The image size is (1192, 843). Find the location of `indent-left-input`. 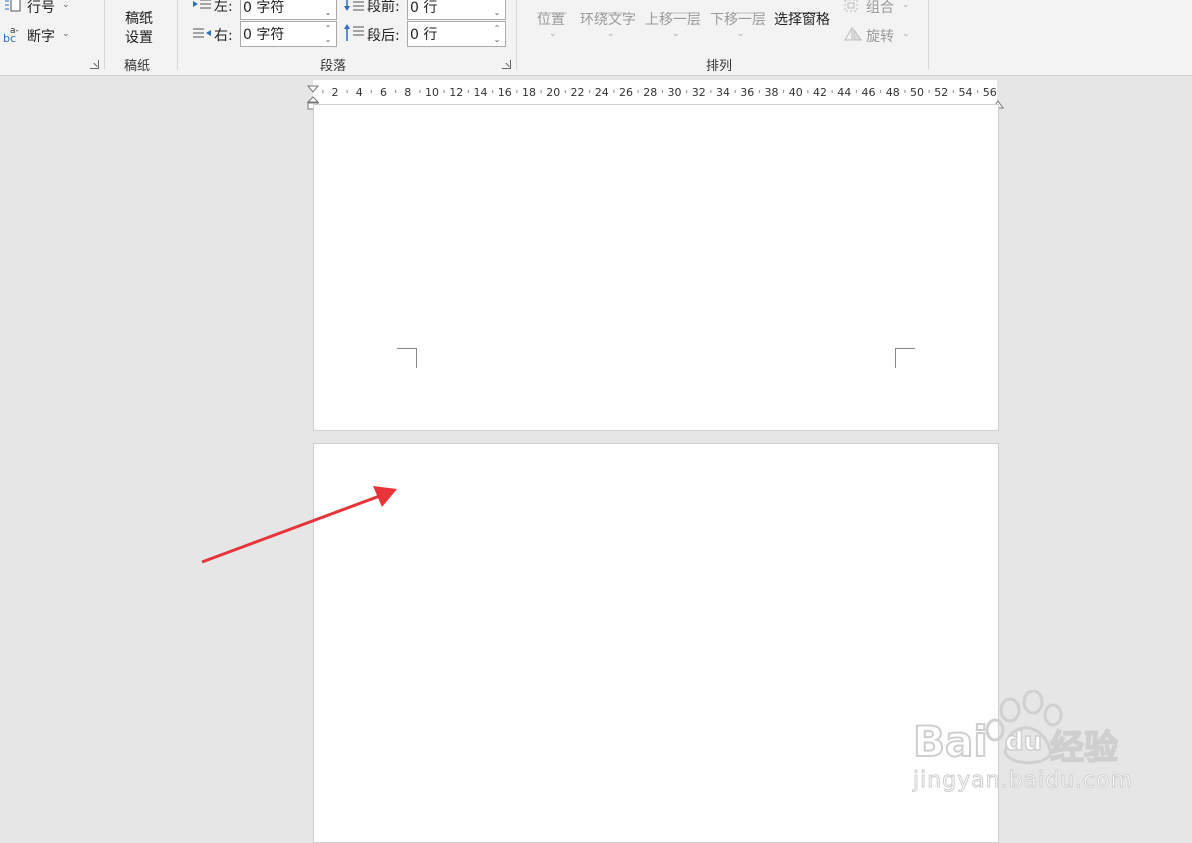

indent-left-input is located at coordinates (280, 8).